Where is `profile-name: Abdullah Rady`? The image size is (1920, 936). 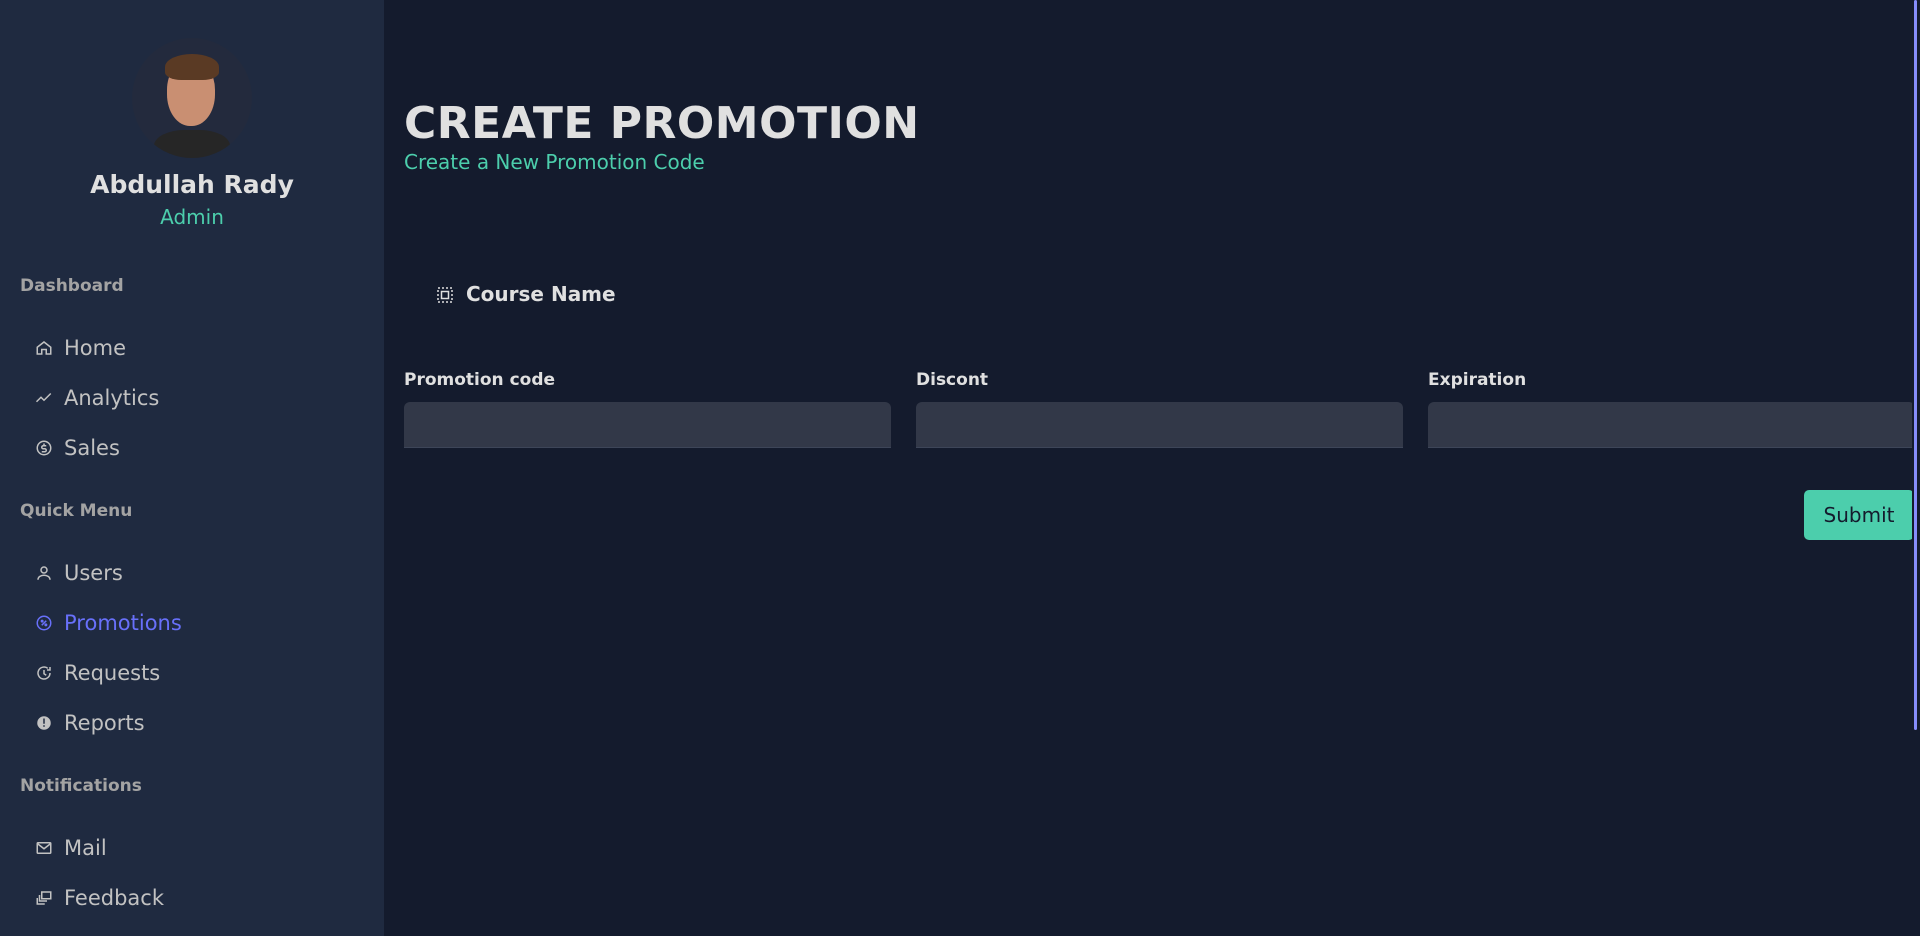 profile-name: Abdullah Rady is located at coordinates (192, 184).